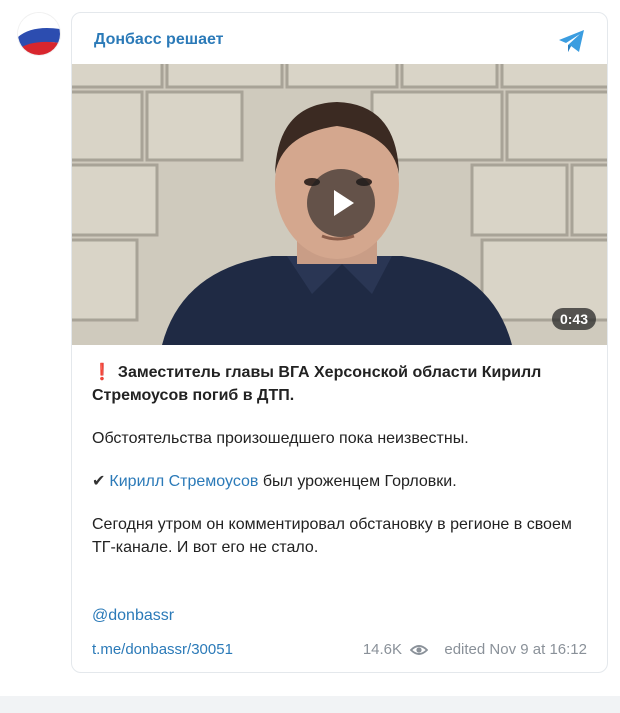 The height and width of the screenshot is (713, 620). I want to click on video-duration: 0:43, so click(573, 319).